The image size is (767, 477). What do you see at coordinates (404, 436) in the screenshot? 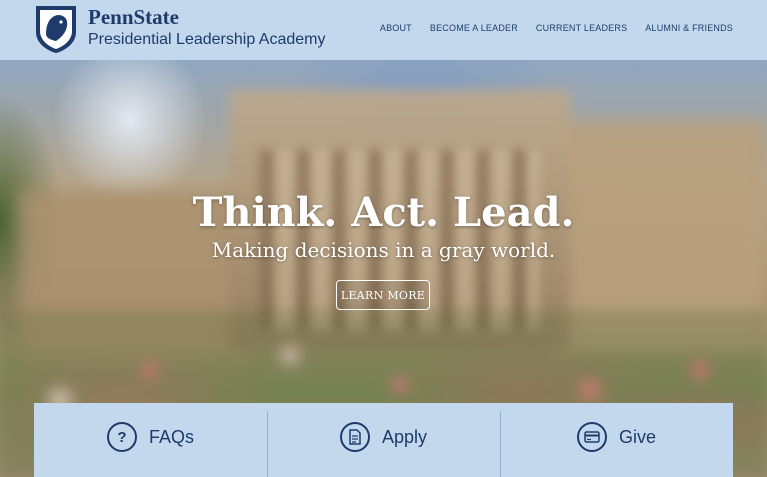
I see `quick-link-label: Apply` at bounding box center [404, 436].